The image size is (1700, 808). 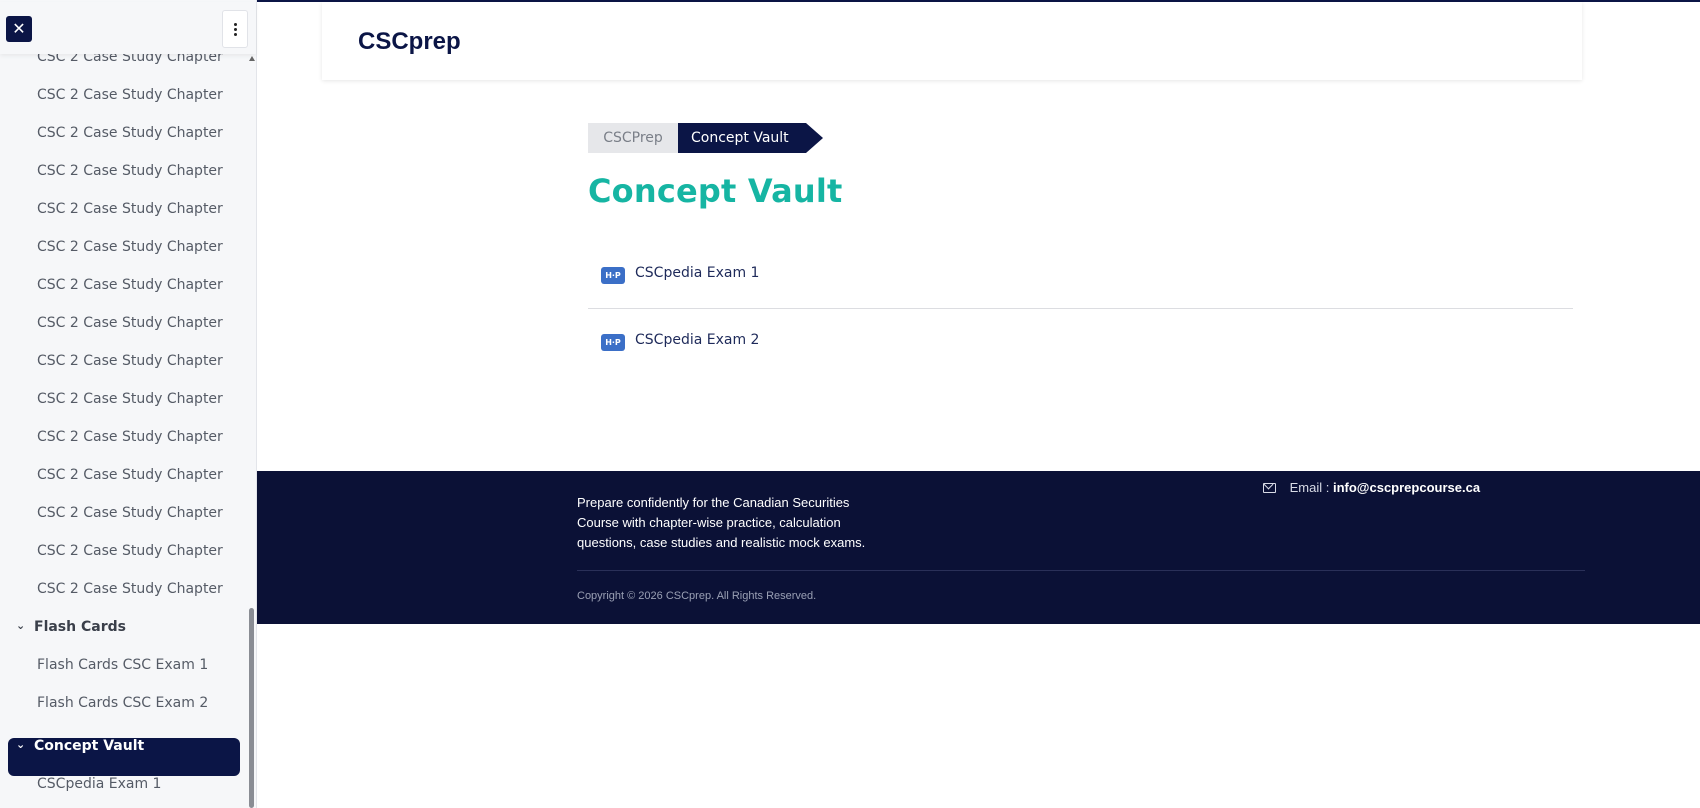 What do you see at coordinates (697, 340) in the screenshot?
I see `content-item-title: CSCpedia Exam 2` at bounding box center [697, 340].